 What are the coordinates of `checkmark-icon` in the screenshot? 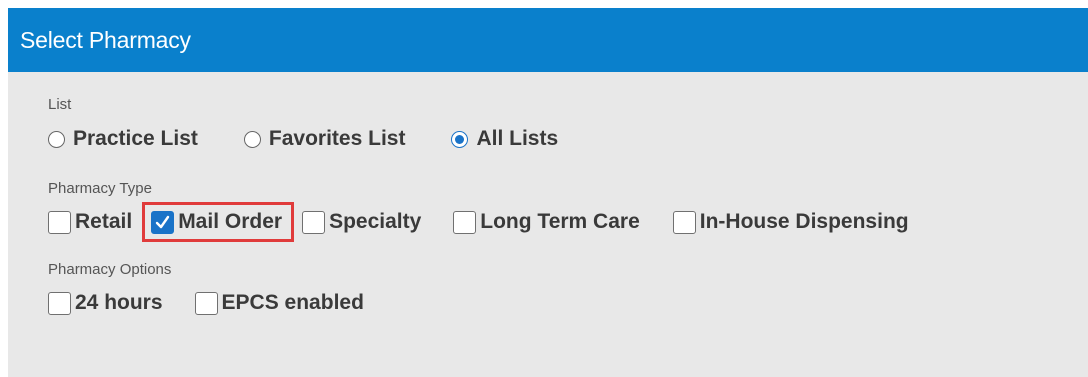 It's located at (162, 221).